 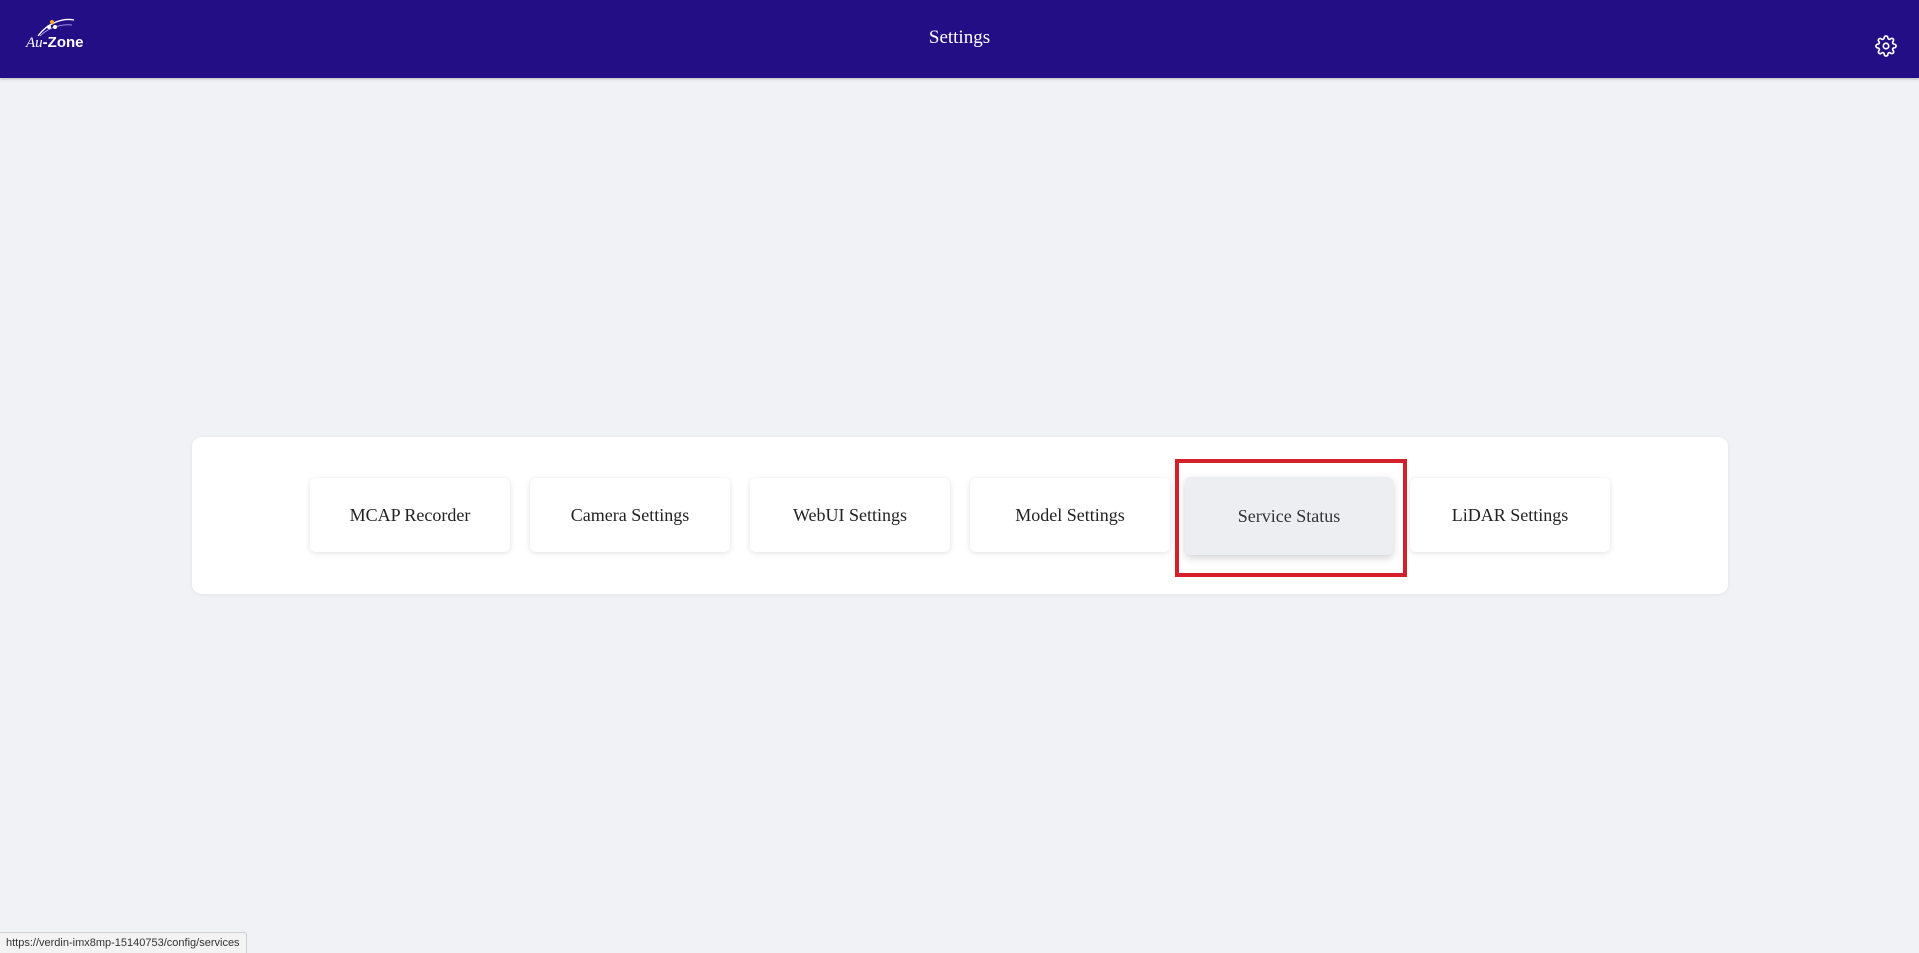 I want to click on gear-icon, so click(x=1886, y=46).